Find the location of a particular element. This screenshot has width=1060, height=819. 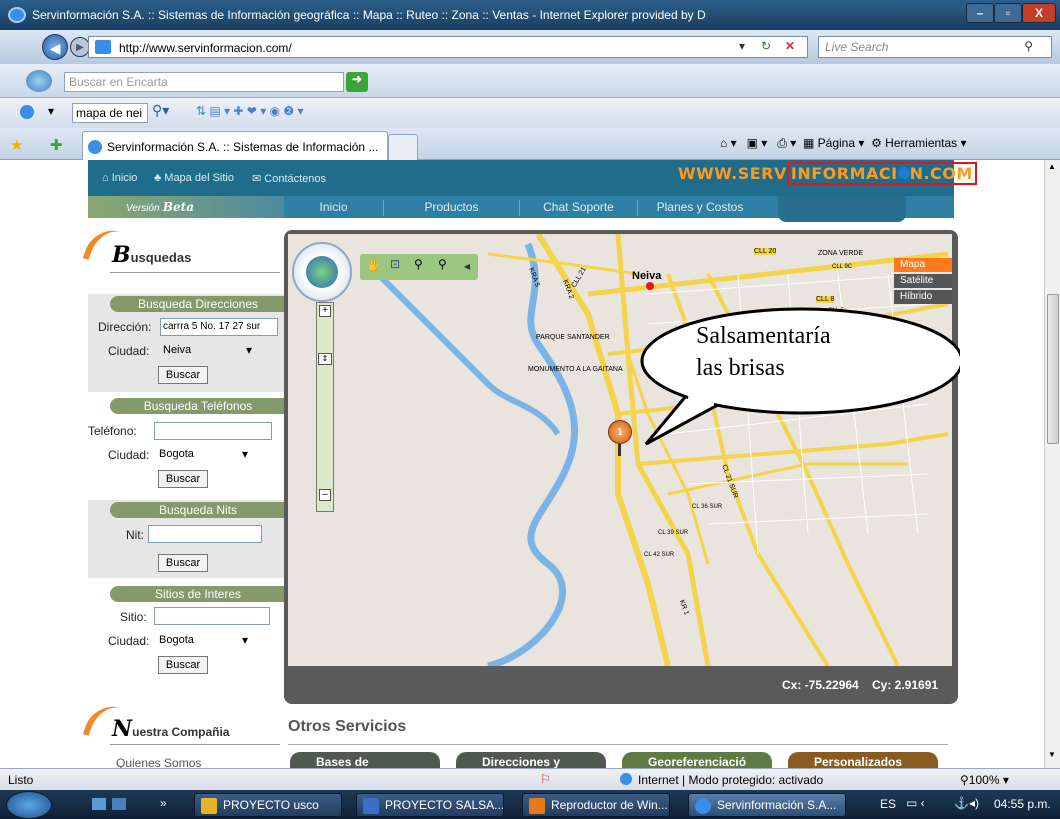

quienes-somos-link: Quienes Somos is located at coordinates (158, 762).